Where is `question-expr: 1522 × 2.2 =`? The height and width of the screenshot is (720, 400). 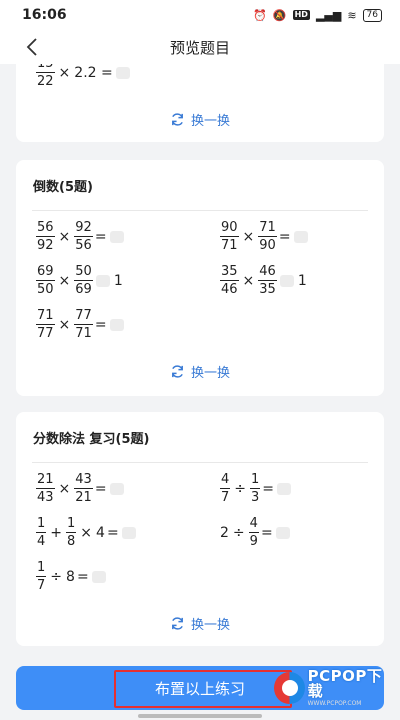 question-expr: 1522 × 2.2 = is located at coordinates (82, 76).